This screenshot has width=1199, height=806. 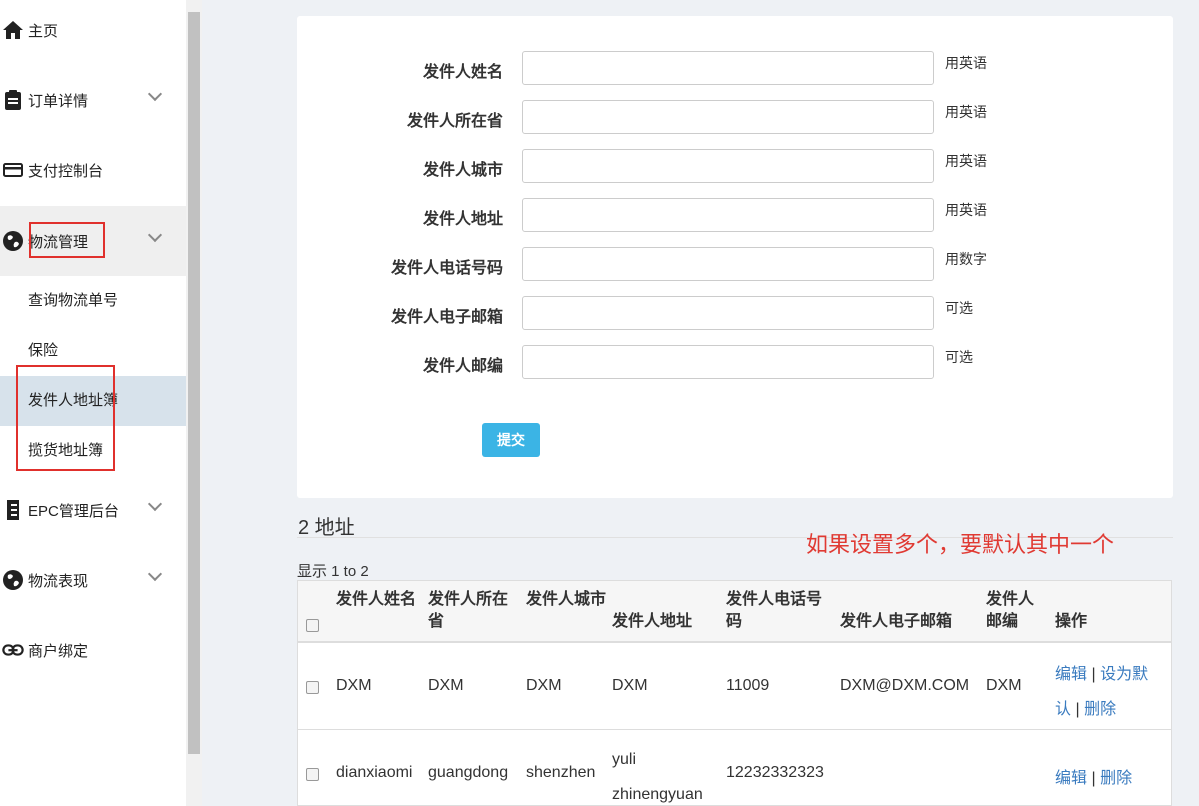 What do you see at coordinates (446, 268) in the screenshot?
I see `field-label: 发件人电话号码` at bounding box center [446, 268].